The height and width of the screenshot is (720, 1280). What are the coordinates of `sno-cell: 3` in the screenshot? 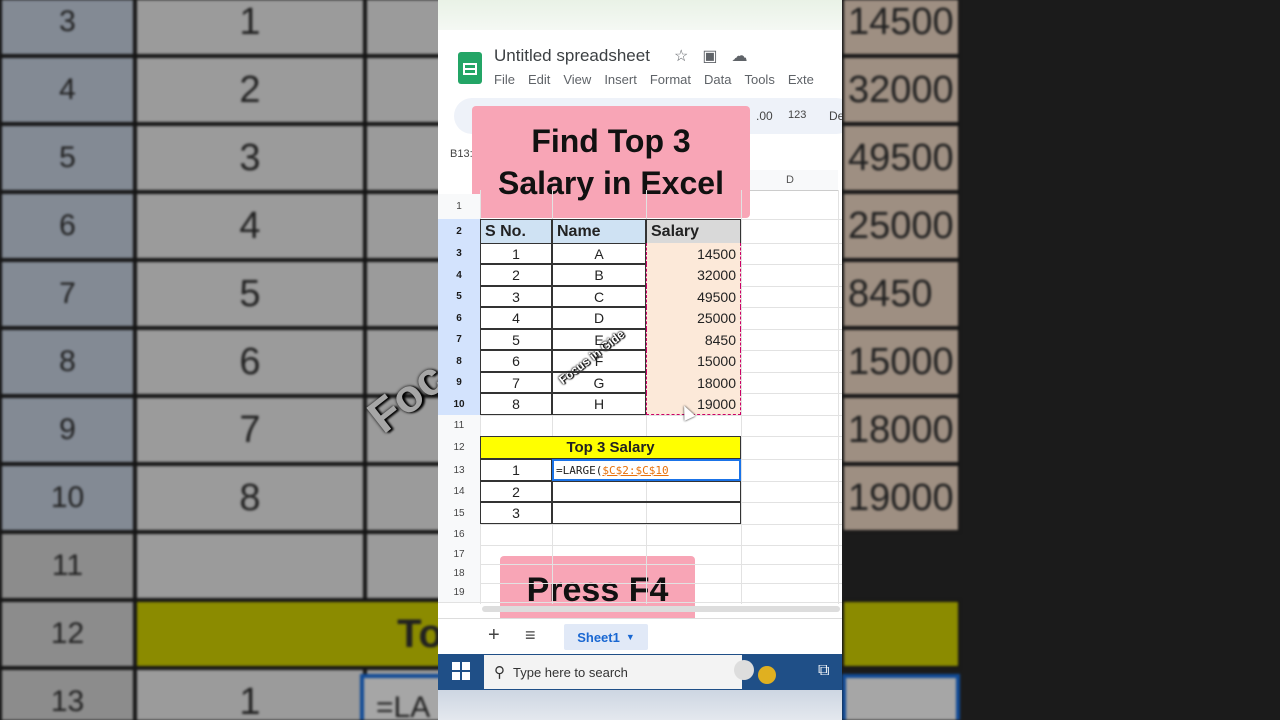 It's located at (516, 296).